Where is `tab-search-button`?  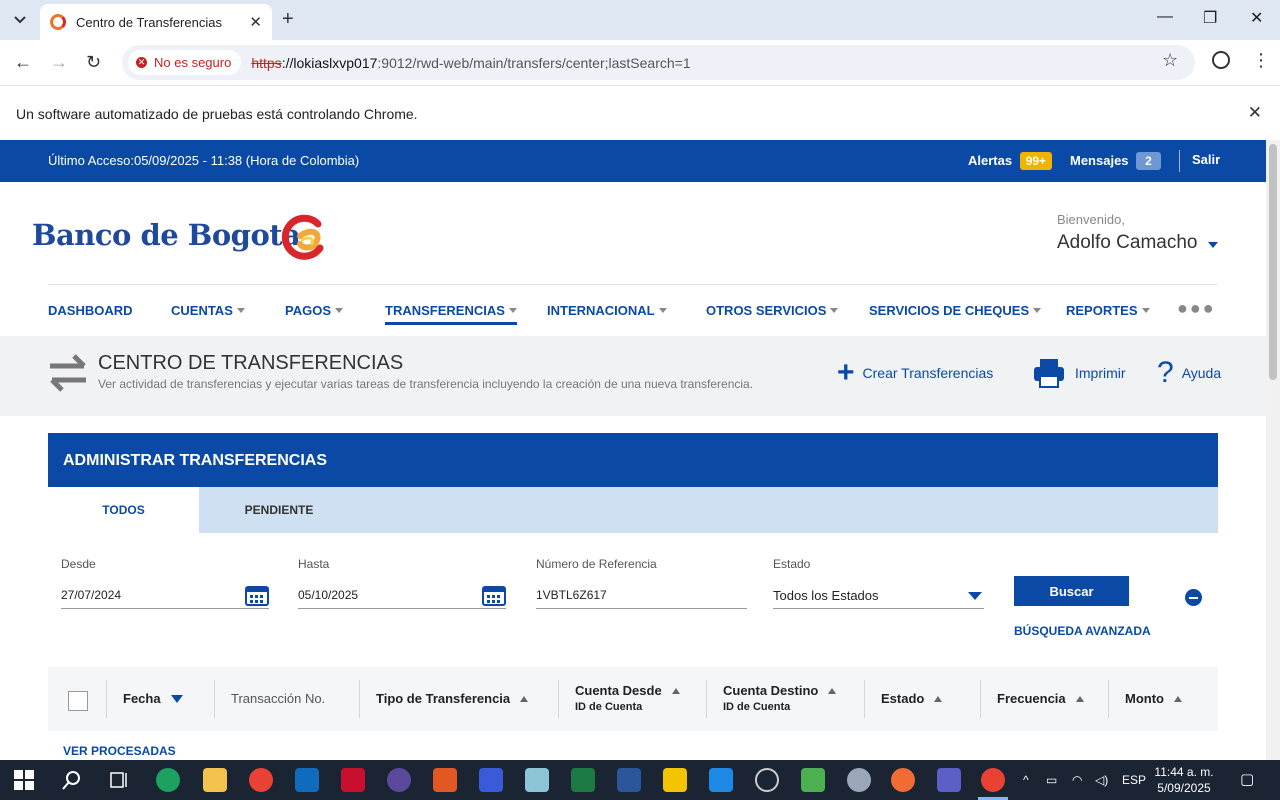
tab-search-button is located at coordinates (20, 20).